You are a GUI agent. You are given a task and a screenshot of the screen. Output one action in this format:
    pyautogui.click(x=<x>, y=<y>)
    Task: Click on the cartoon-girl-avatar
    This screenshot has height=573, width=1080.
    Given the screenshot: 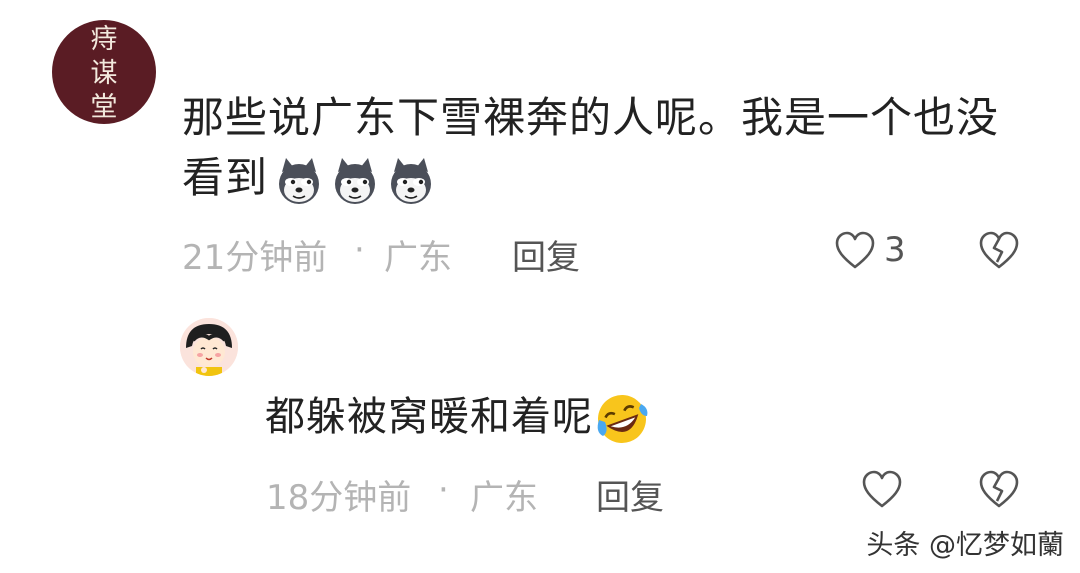 What is the action you would take?
    pyautogui.click(x=209, y=347)
    